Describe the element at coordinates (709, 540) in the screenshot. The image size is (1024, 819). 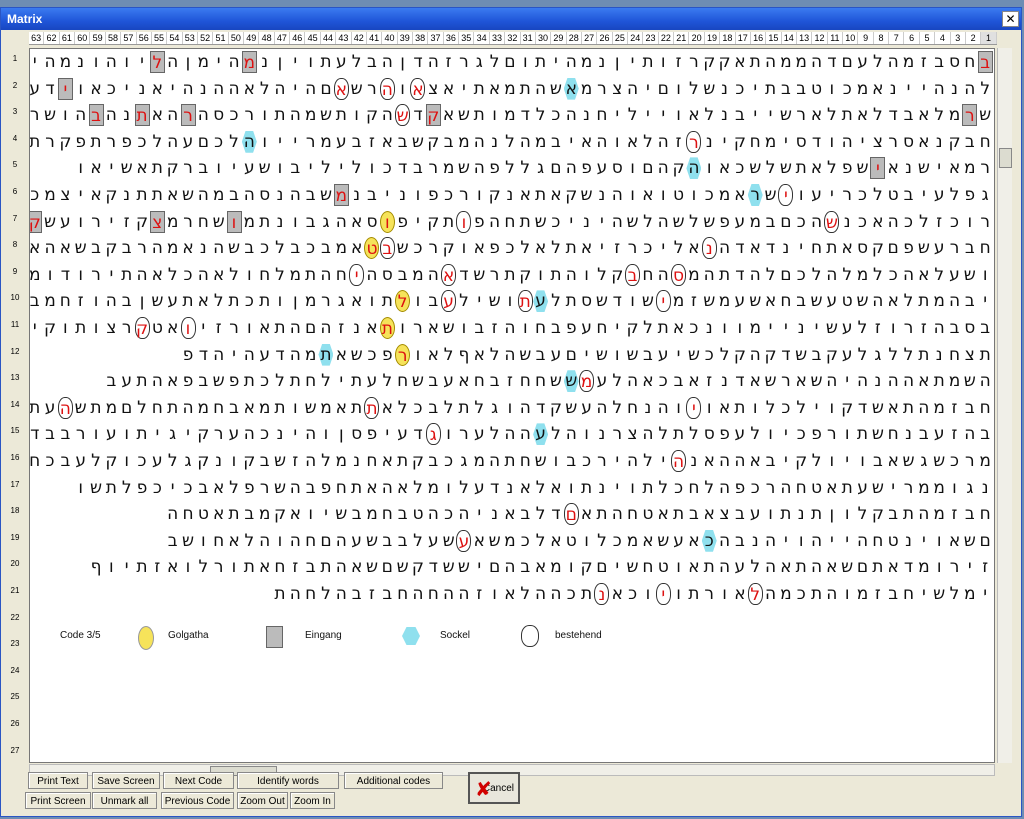
I see `marked-letter-cell: כ` at that location.